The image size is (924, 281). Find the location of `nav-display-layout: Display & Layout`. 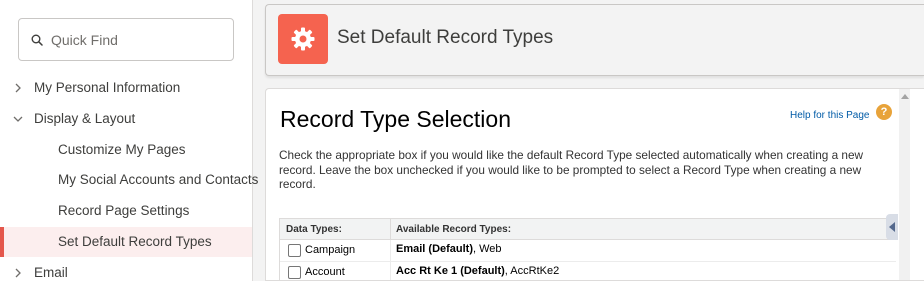

nav-display-layout: Display & Layout is located at coordinates (126, 119).